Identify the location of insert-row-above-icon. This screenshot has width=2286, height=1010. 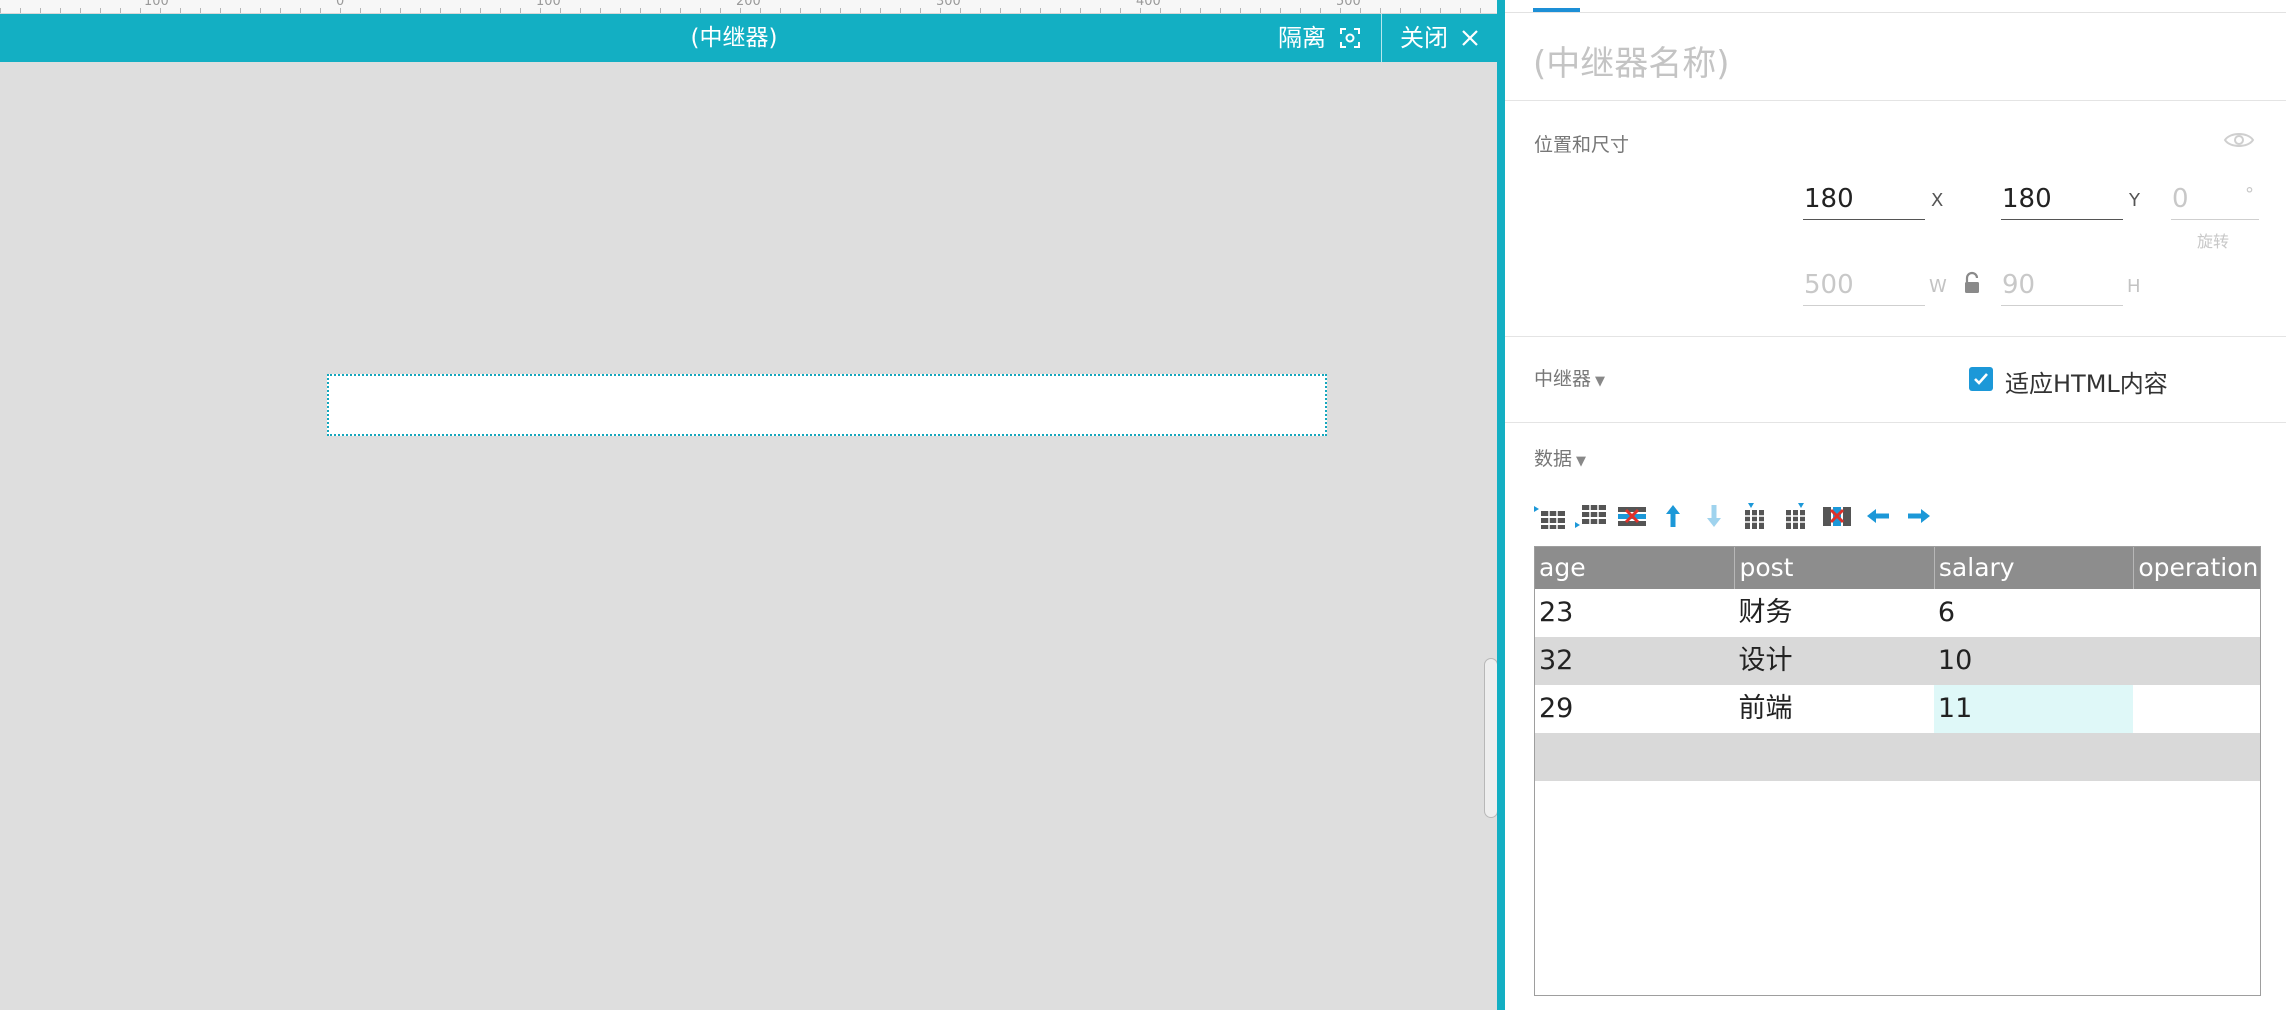
(1550, 516).